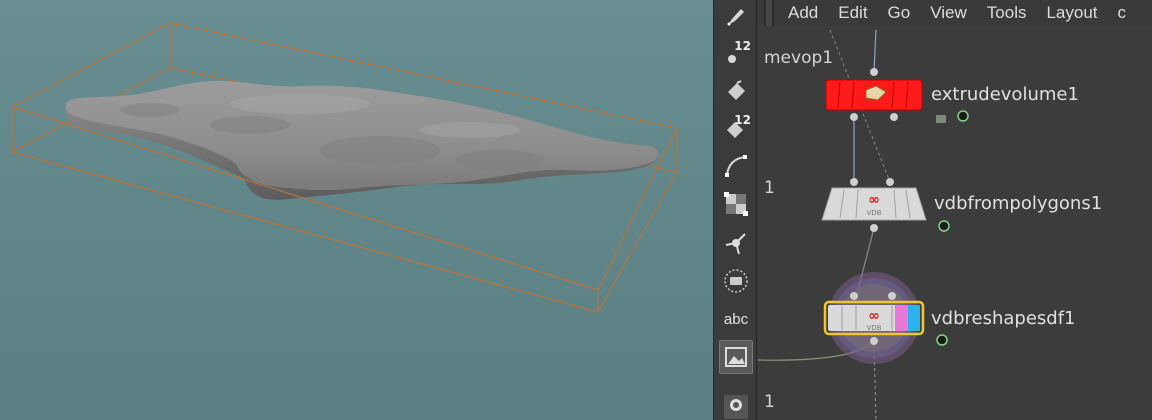 Image resolution: width=1152 pixels, height=420 pixels. What do you see at coordinates (1122, 13) in the screenshot?
I see `menu-overflow: c` at bounding box center [1122, 13].